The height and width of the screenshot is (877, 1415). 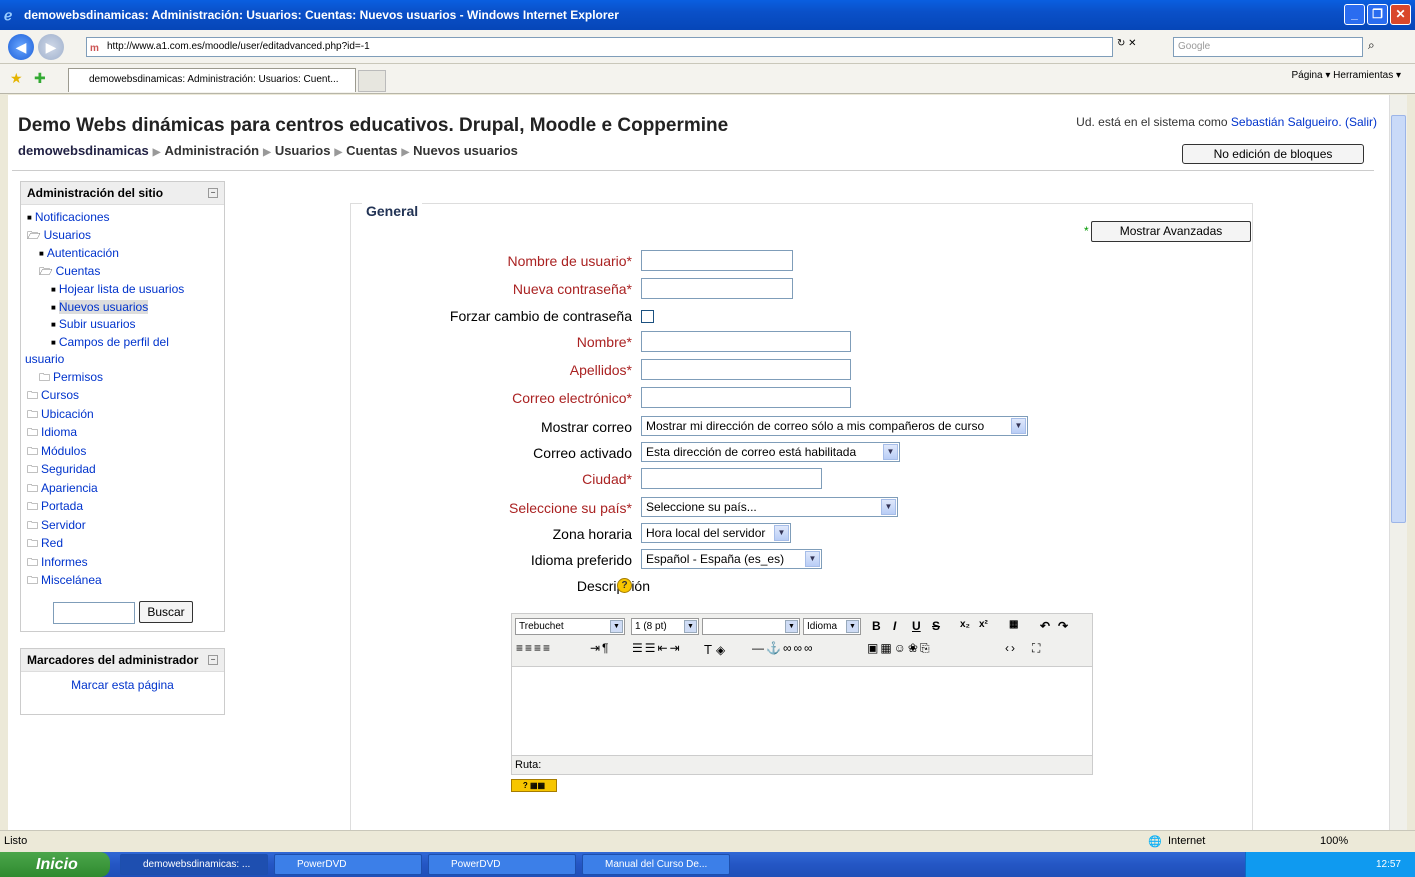 I want to click on chevron-down-icon: ▼, so click(x=852, y=626).